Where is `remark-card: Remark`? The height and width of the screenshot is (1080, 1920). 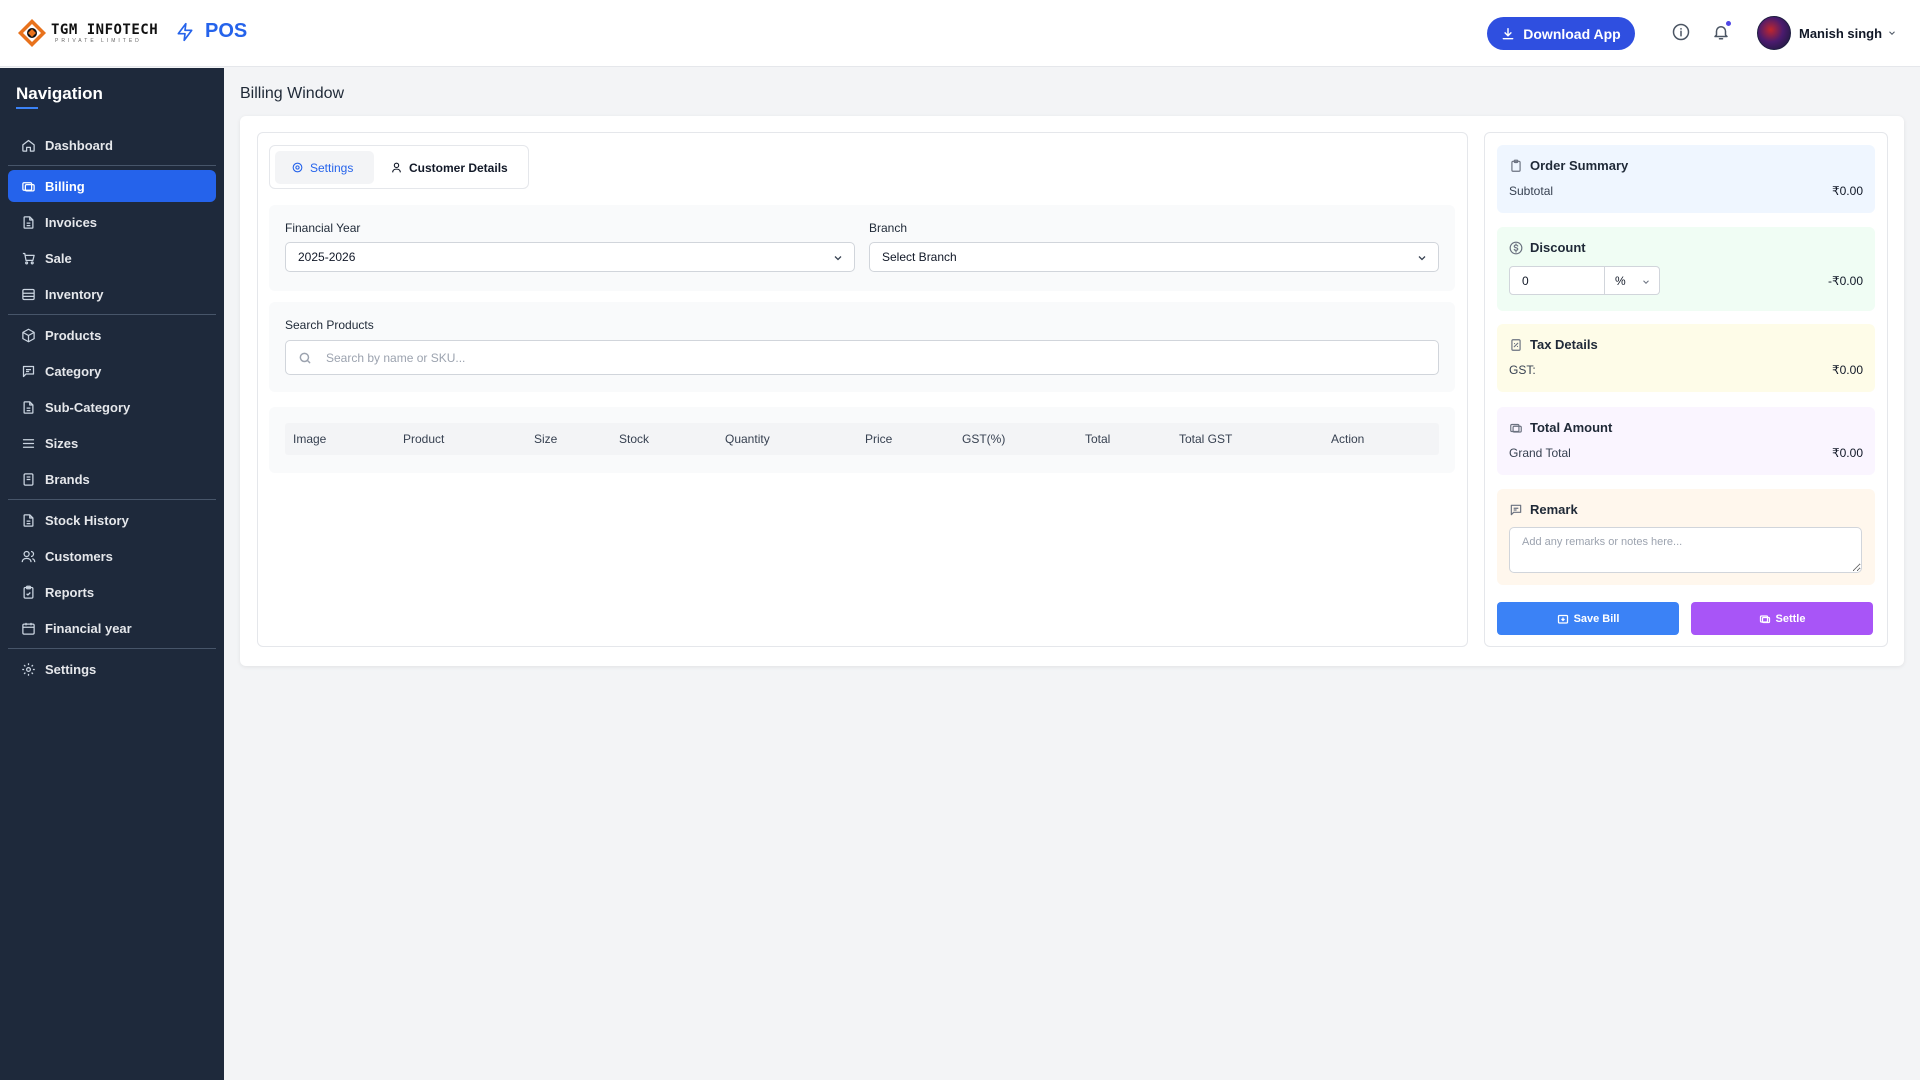
remark-card: Remark is located at coordinates (1686, 537).